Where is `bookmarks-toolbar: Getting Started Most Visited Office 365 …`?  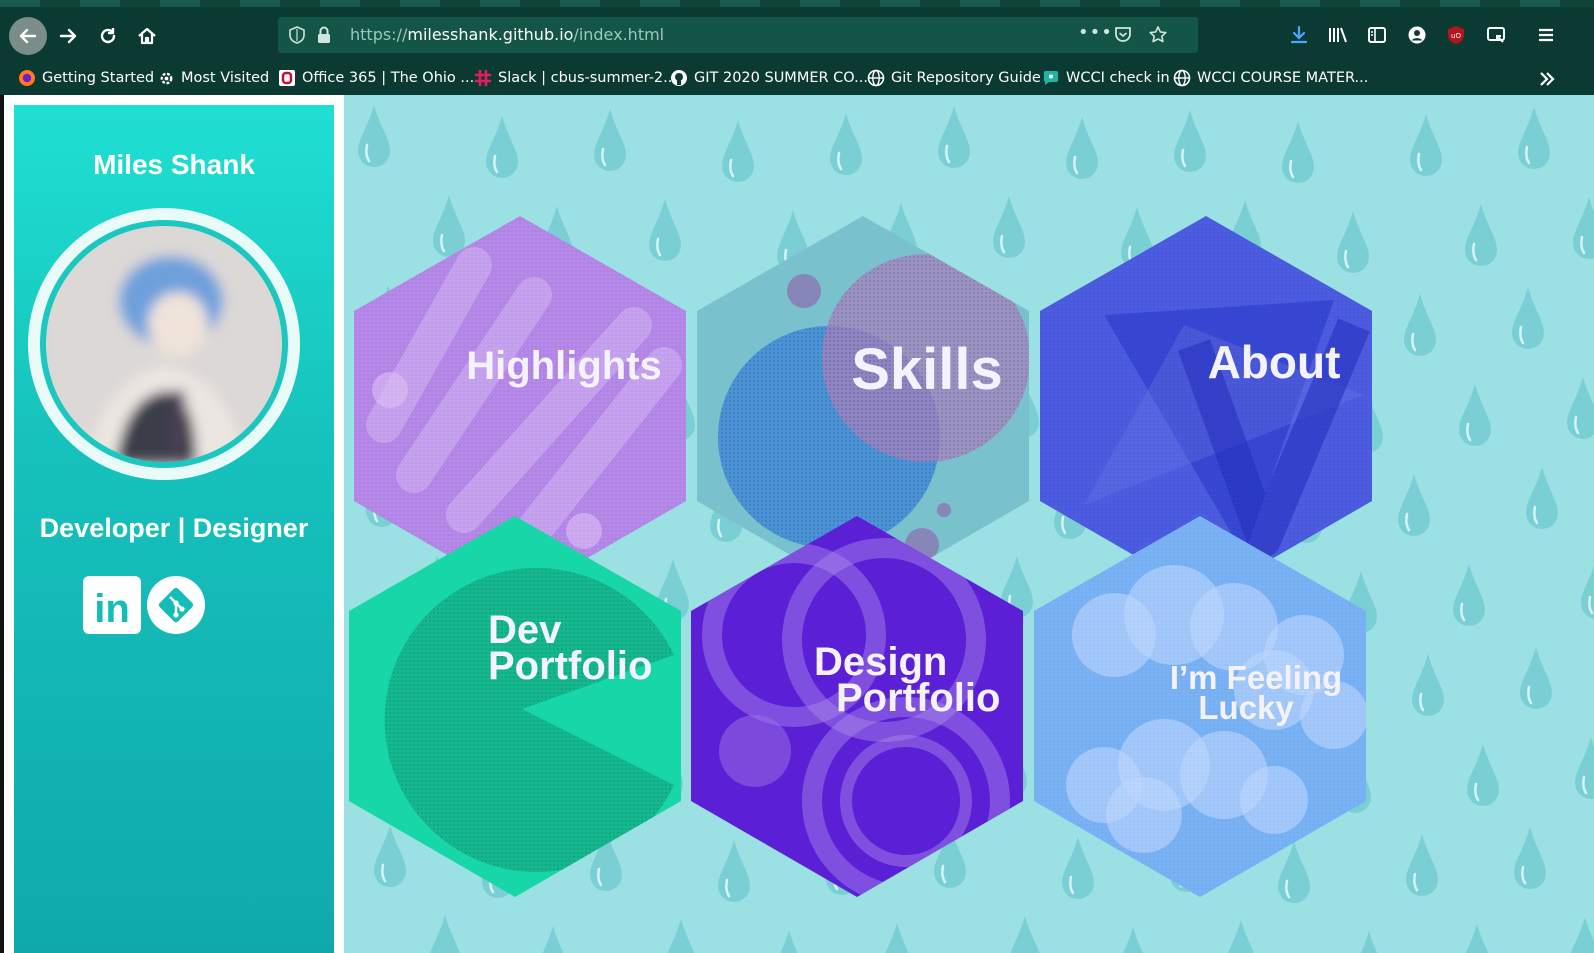
bookmarks-toolbar: Getting Started Most Visited Office 365 … is located at coordinates (797, 78).